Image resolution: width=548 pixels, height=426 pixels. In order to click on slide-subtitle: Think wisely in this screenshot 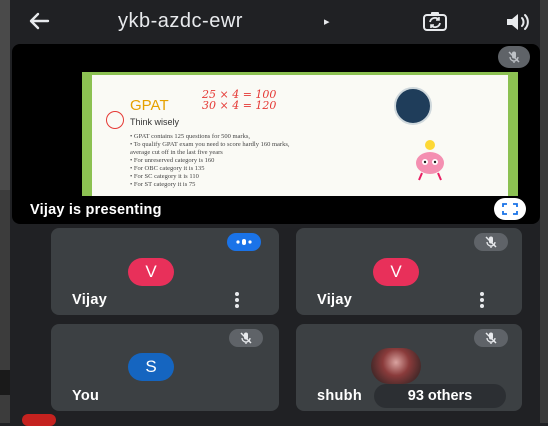, I will do `click(155, 122)`.